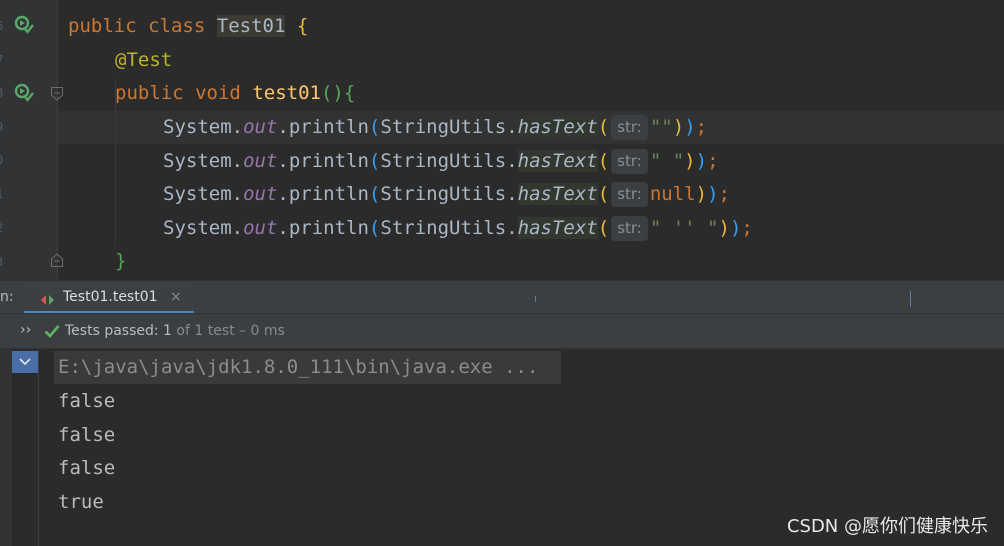 The height and width of the screenshot is (546, 1004). Describe the element at coordinates (177, 26) in the screenshot. I see `keyword: class` at that location.